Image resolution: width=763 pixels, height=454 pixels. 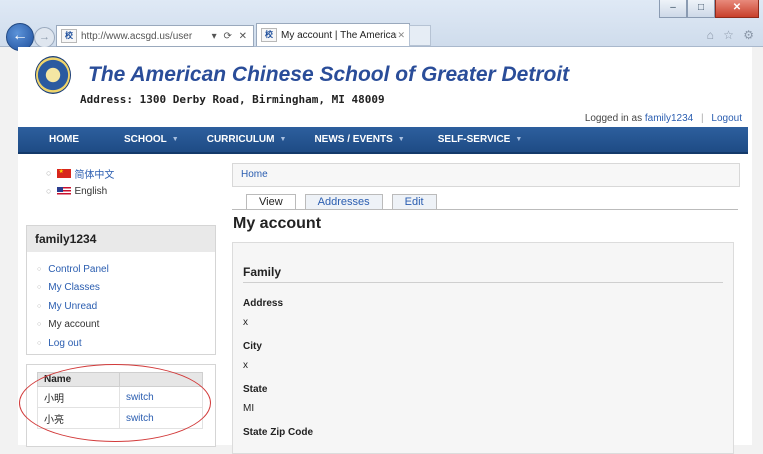 What do you see at coordinates (263, 313) in the screenshot?
I see `field-address: Address x` at bounding box center [263, 313].